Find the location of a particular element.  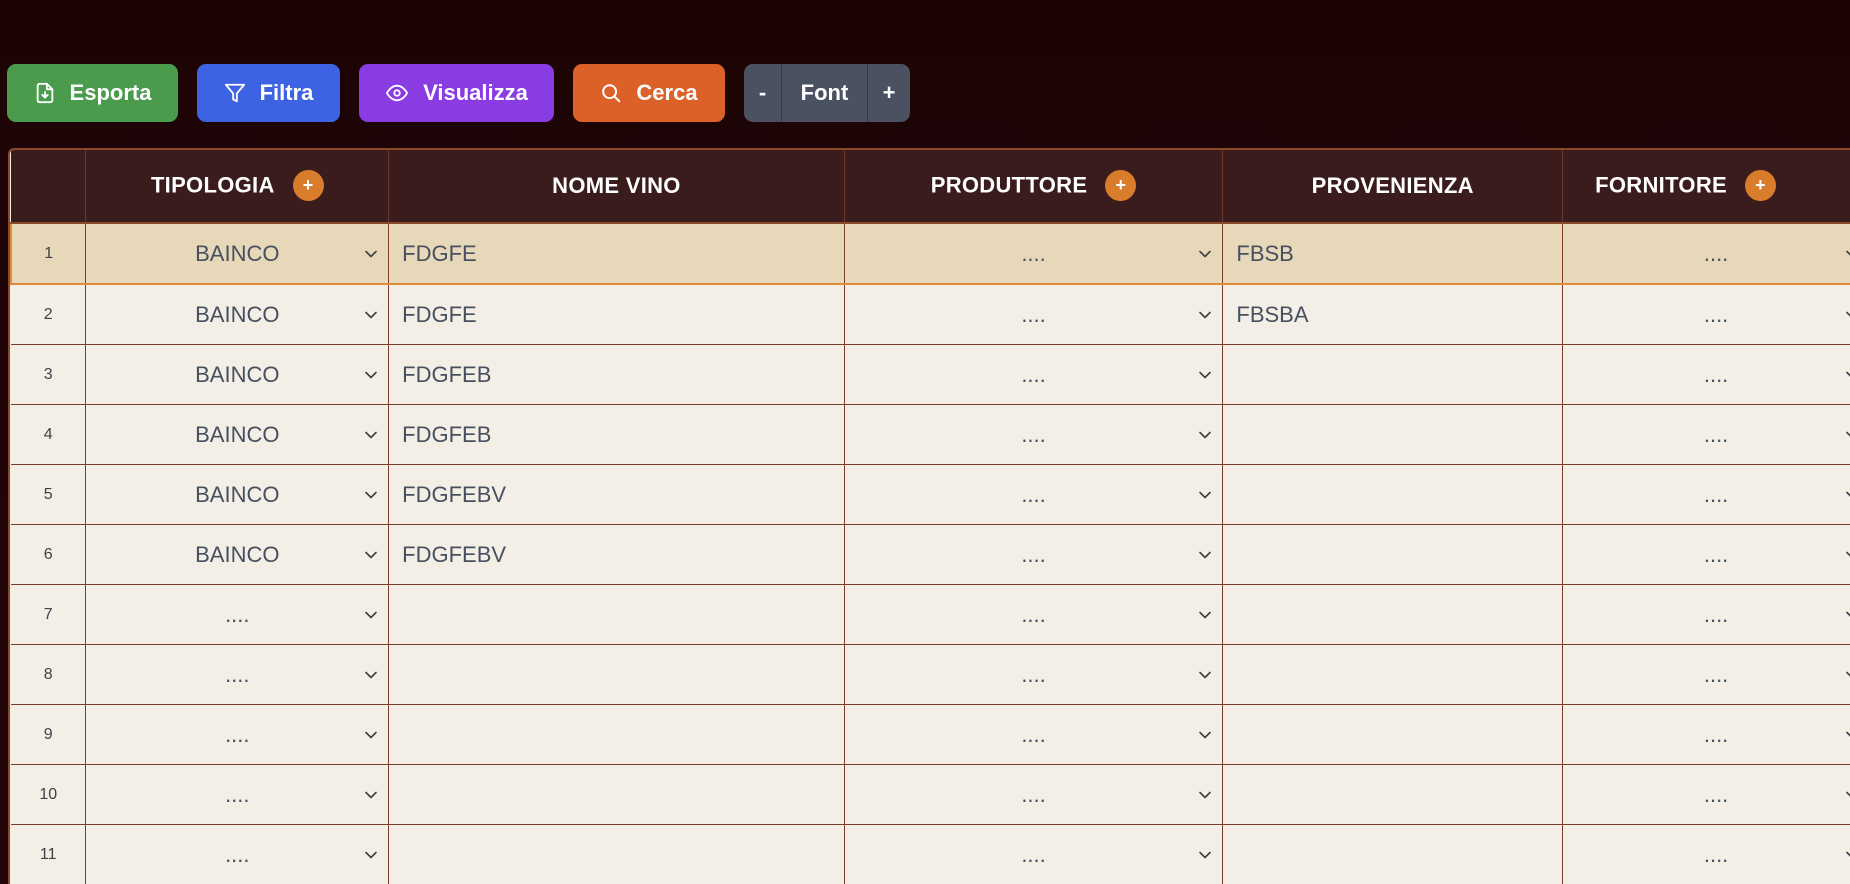

font-increase-button: + is located at coordinates (888, 93).